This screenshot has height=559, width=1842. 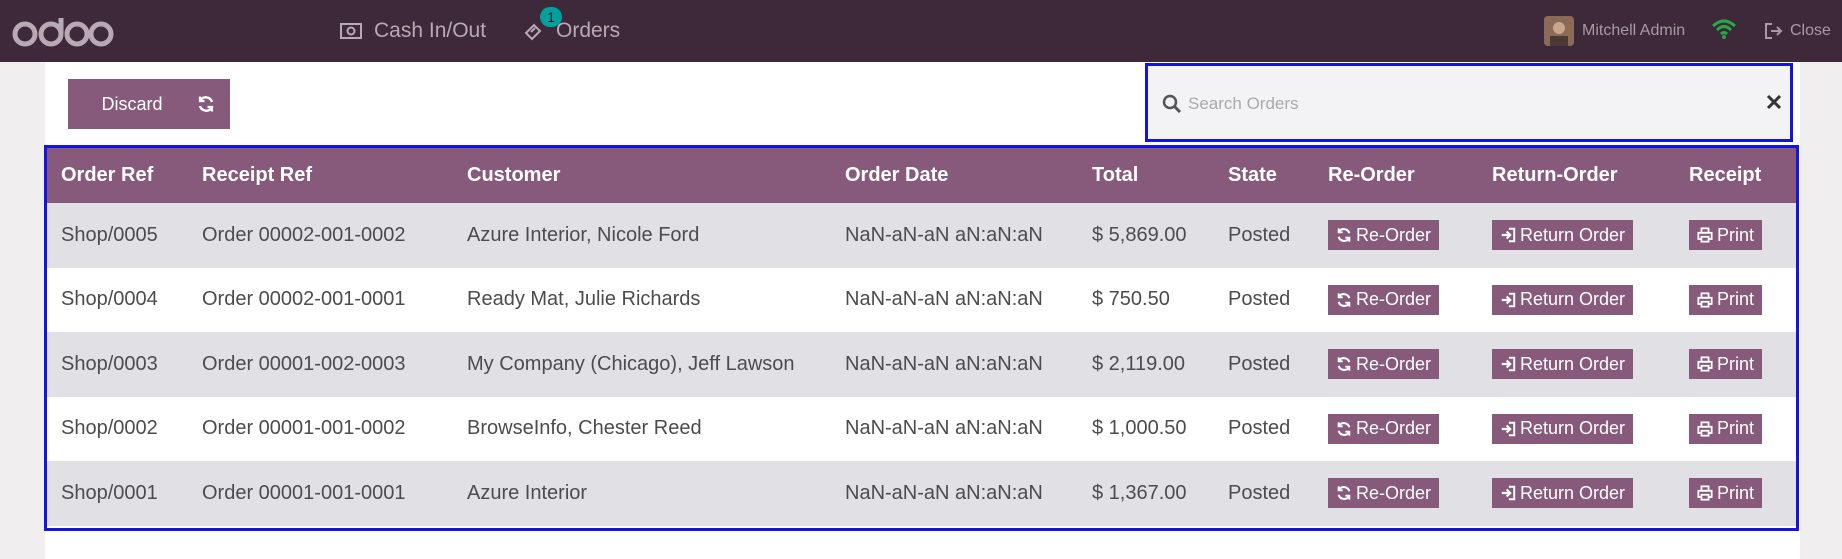 I want to click on col-order-date: Order Date, so click(x=897, y=175).